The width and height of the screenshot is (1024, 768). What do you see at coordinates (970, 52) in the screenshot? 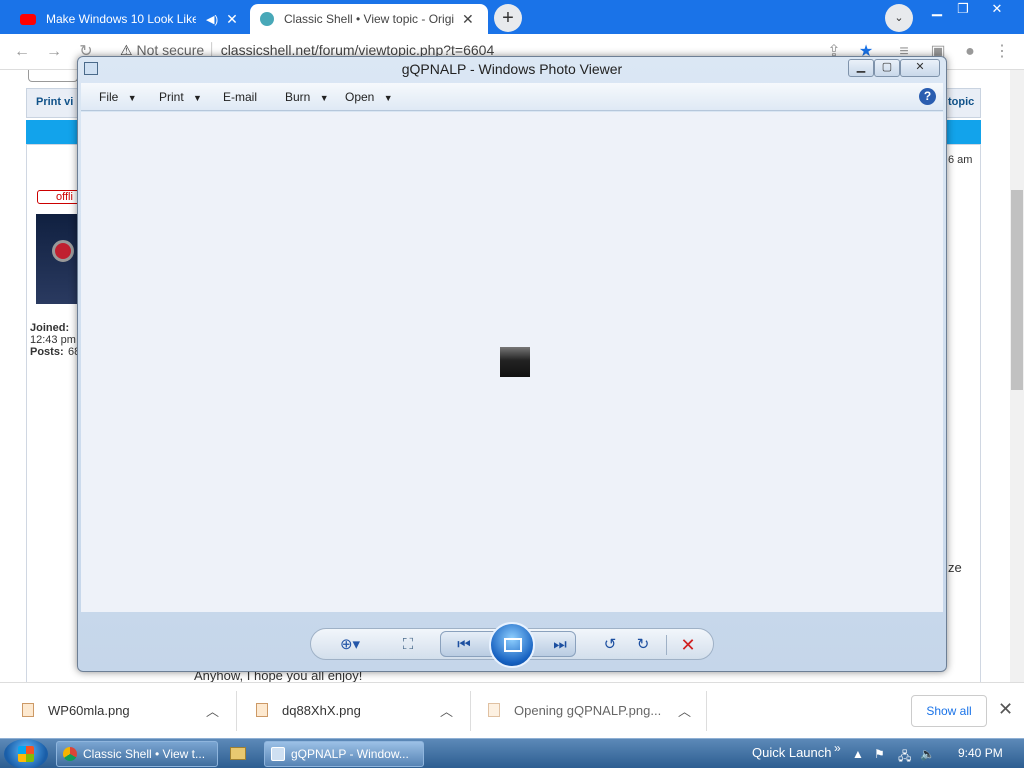
I see `profile-icon: ●` at bounding box center [970, 52].